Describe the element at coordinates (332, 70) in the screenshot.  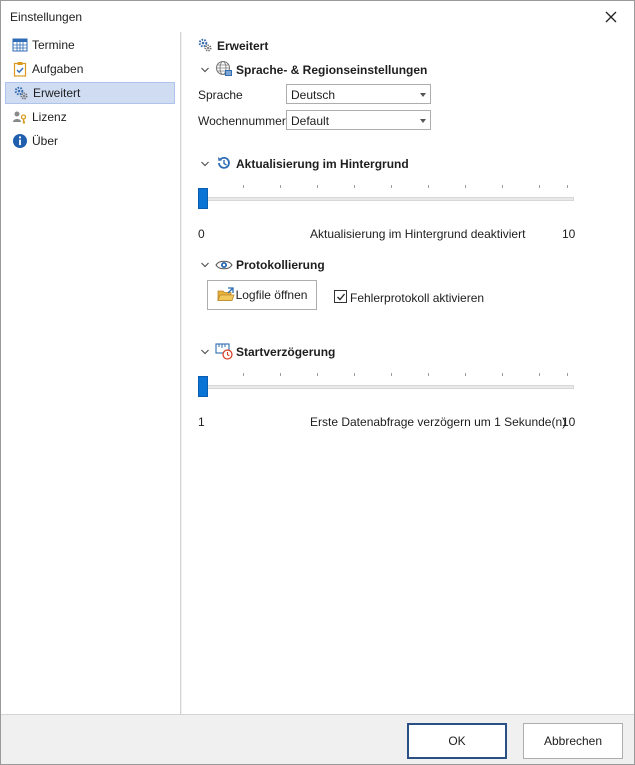
I see `section-title-language: Sprache- & Regionseinstellungen` at that location.